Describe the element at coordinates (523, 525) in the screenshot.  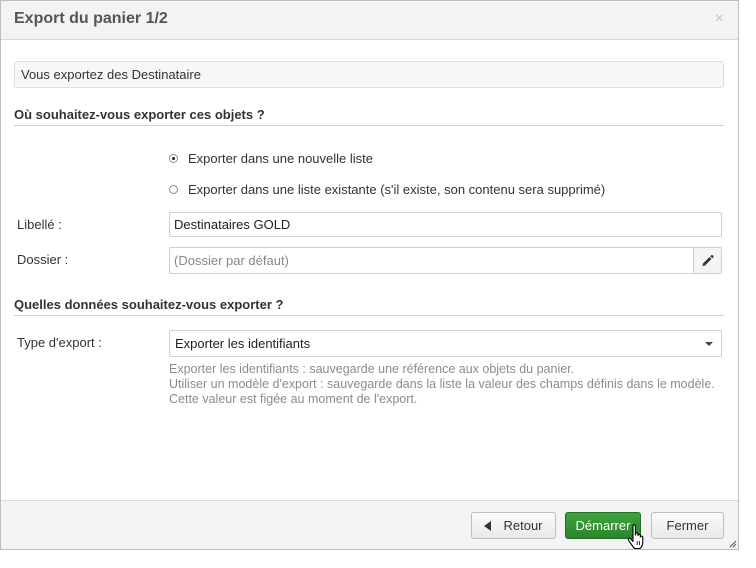
I see `back-button-label: Retour` at that location.